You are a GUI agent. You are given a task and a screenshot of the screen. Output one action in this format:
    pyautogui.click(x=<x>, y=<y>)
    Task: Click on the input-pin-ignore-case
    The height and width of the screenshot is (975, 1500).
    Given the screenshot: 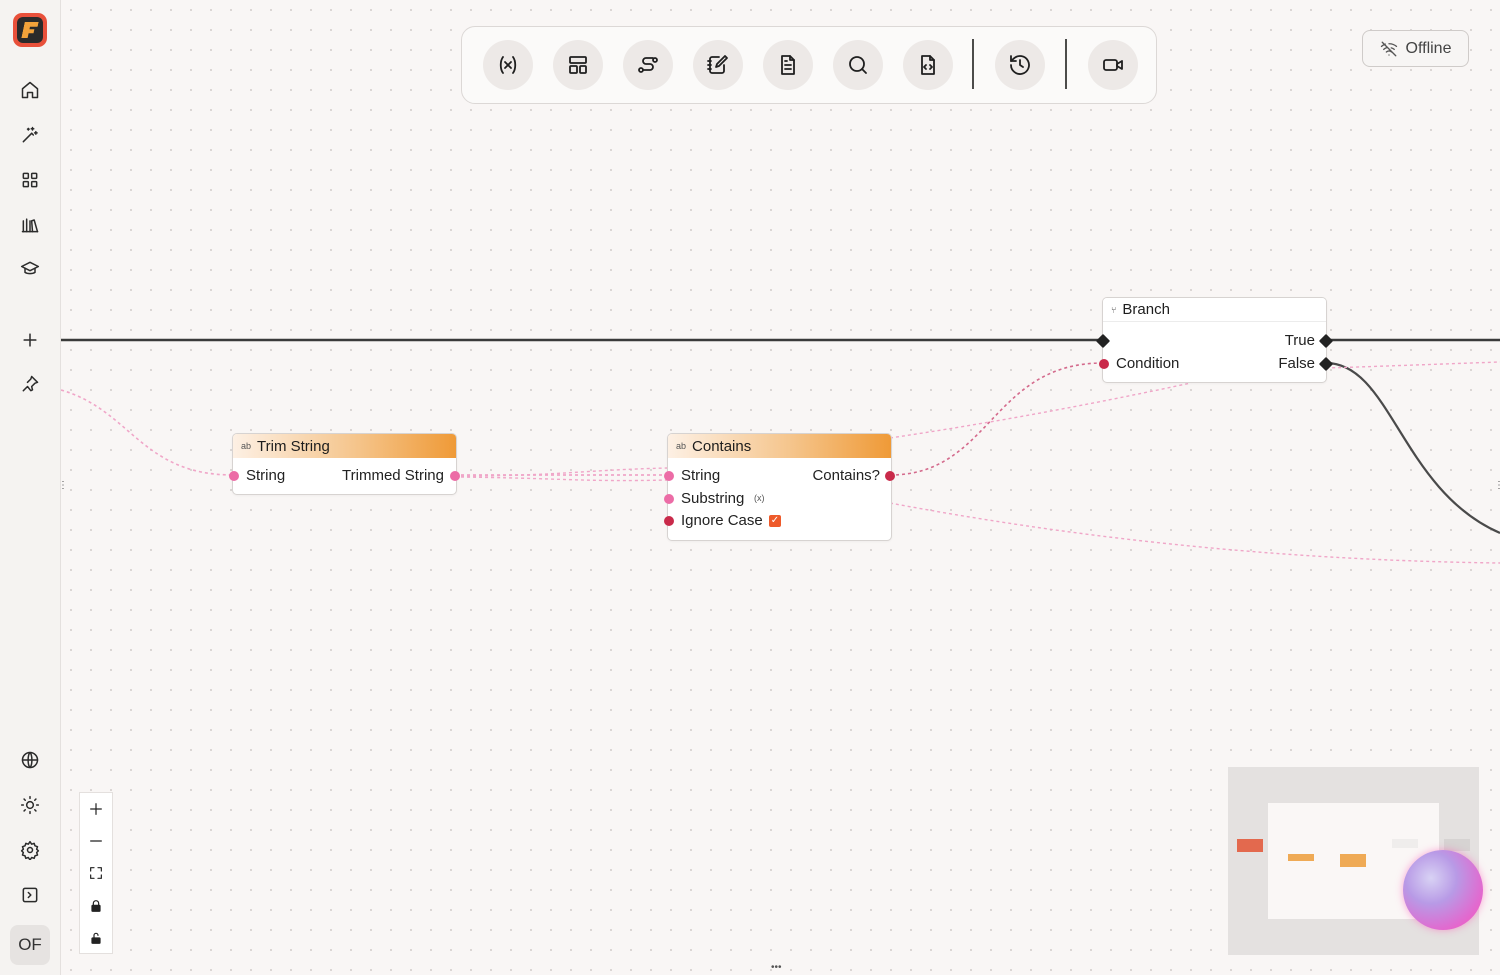 What is the action you would take?
    pyautogui.click(x=669, y=521)
    